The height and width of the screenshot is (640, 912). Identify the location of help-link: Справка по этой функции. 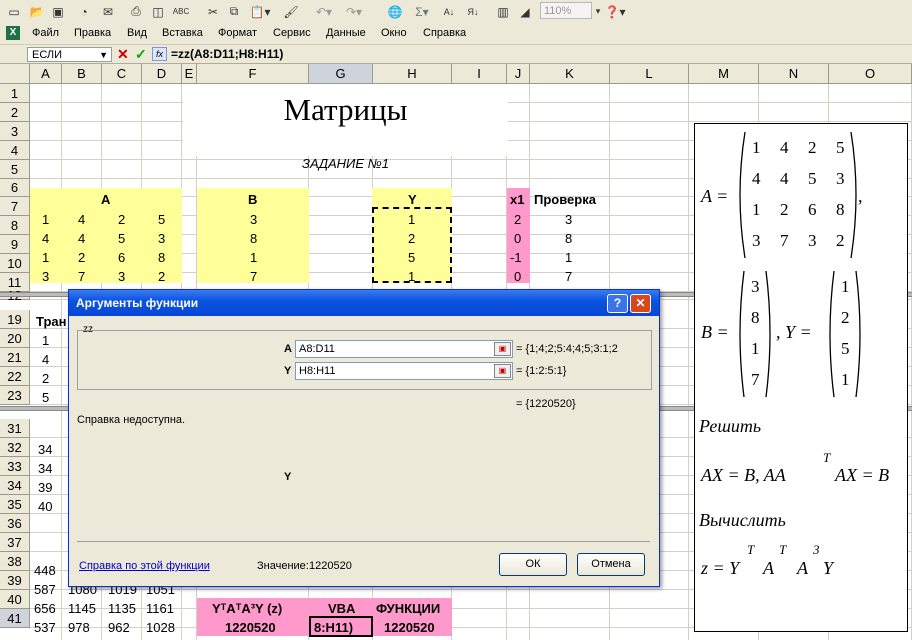
(144, 566).